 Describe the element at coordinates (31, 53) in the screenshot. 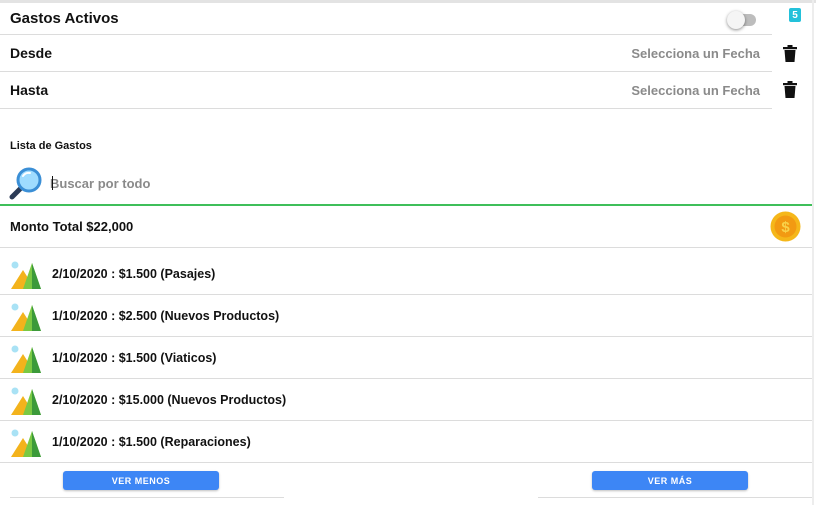

I see `from-date-label: Desde` at that location.